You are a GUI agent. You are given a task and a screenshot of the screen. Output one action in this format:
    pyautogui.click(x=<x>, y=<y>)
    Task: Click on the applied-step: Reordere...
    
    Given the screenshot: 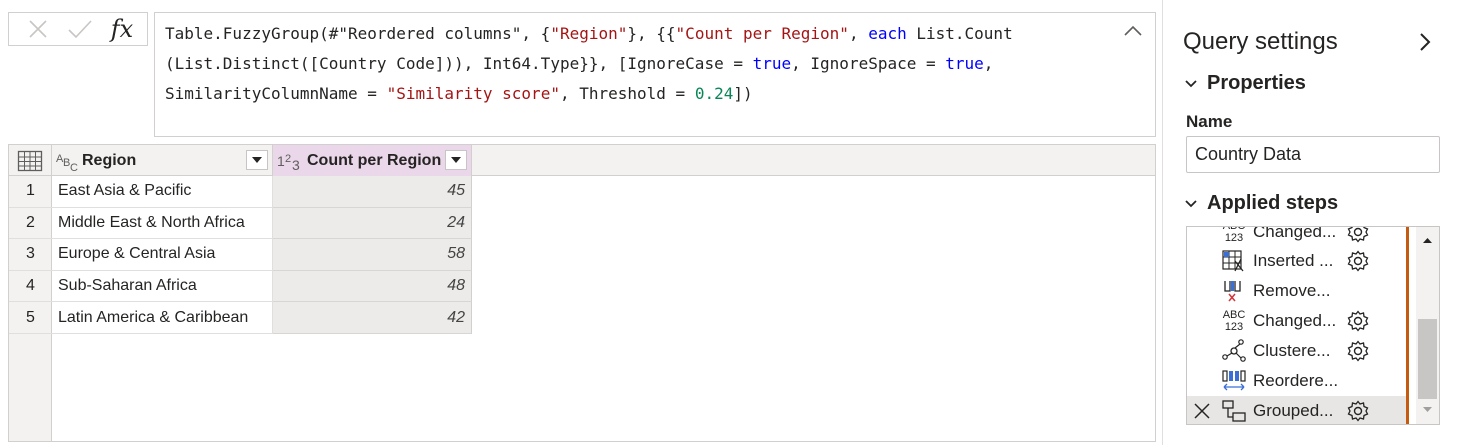 What is the action you would take?
    pyautogui.click(x=1296, y=381)
    